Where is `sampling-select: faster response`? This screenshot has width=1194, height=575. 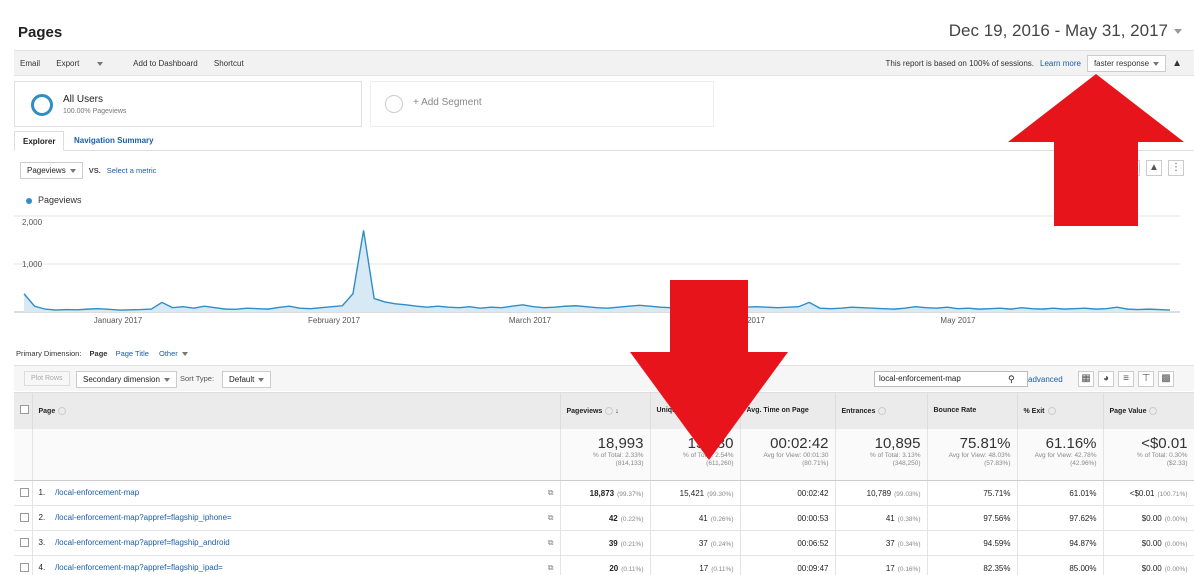
sampling-select: faster response is located at coordinates (1126, 63).